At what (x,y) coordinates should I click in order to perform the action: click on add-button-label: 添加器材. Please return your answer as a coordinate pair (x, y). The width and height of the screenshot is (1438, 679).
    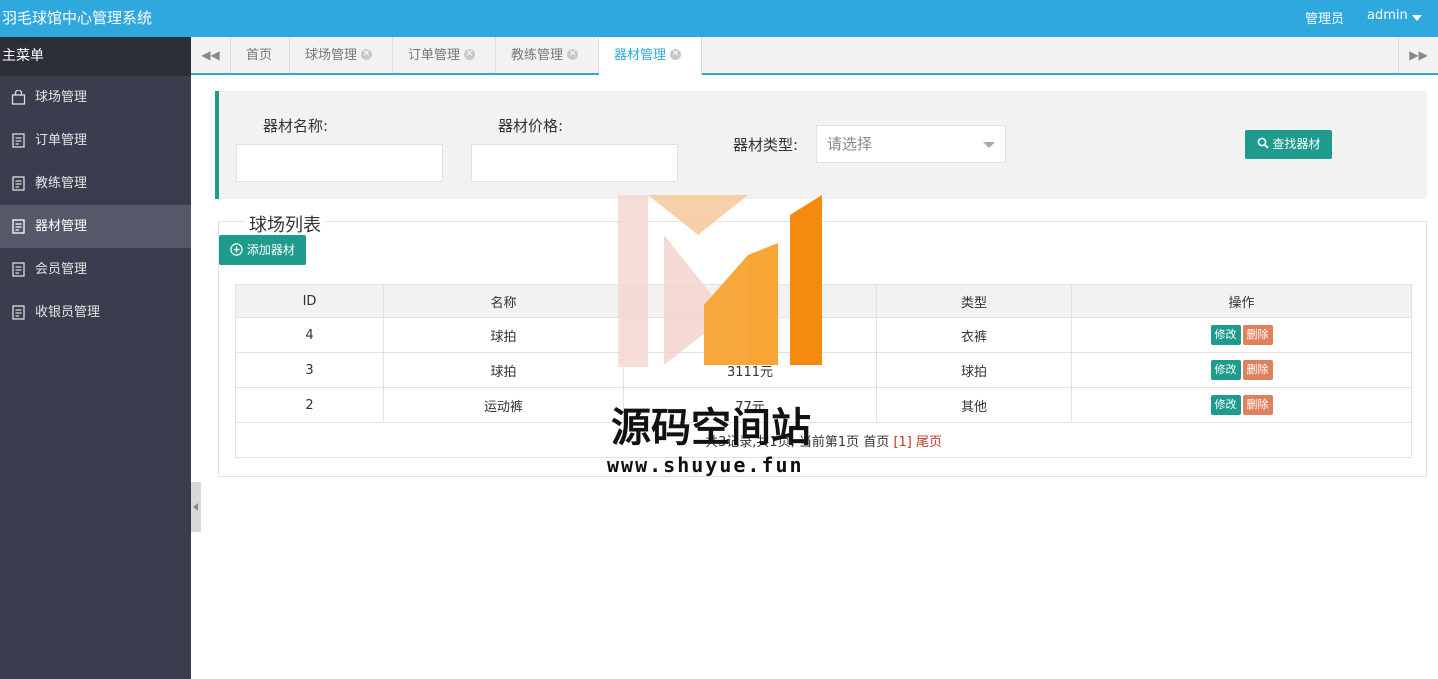
    Looking at the image, I should click on (270, 250).